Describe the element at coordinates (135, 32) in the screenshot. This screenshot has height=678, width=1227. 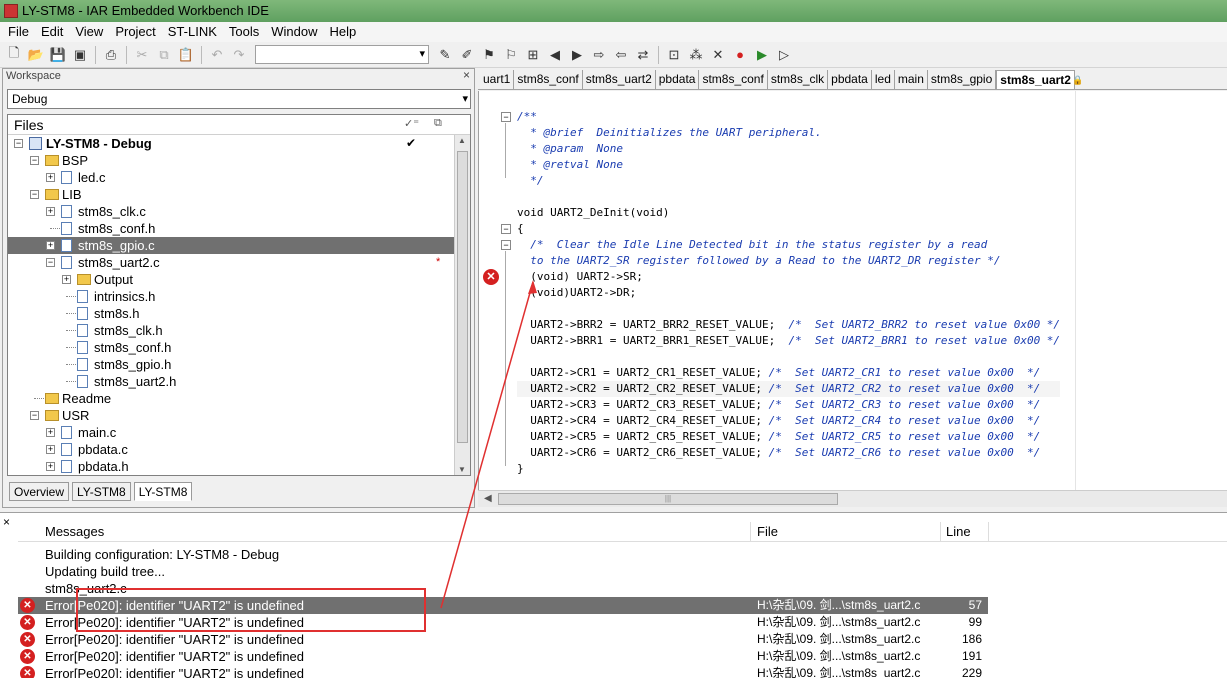
I see `menu-project: Project` at that location.